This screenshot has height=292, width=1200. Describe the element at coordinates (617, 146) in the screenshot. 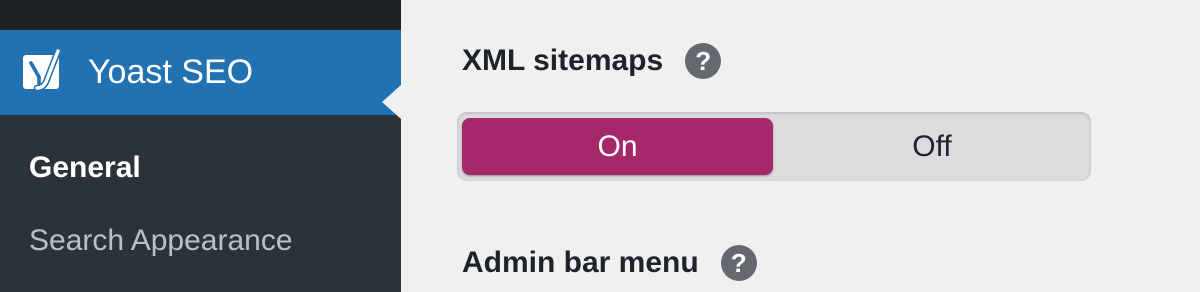

I see `toggle-option-on: On` at that location.